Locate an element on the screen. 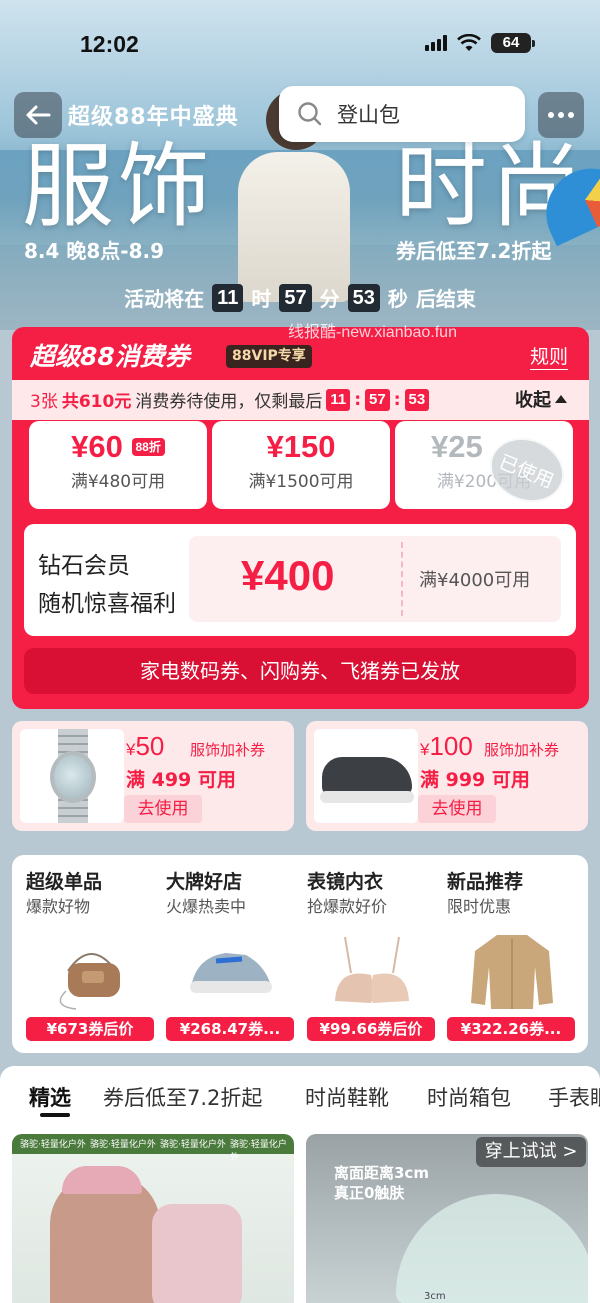  bra-image is located at coordinates (372, 969).